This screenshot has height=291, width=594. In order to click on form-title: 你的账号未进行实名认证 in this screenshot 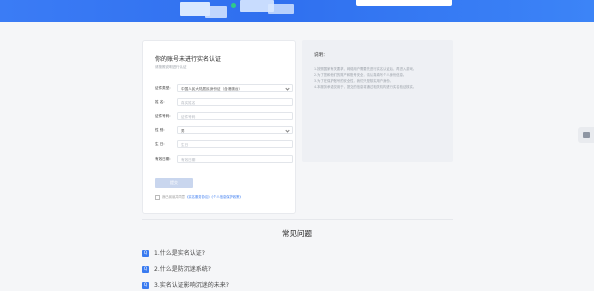, I will do `click(188, 59)`.